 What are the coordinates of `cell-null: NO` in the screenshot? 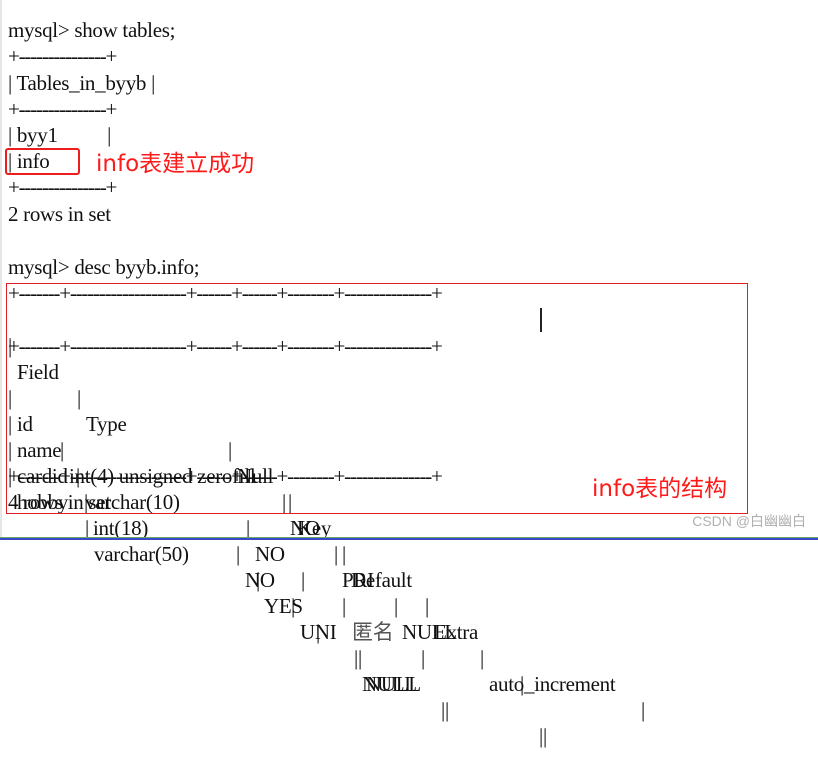 It's located at (270, 554).